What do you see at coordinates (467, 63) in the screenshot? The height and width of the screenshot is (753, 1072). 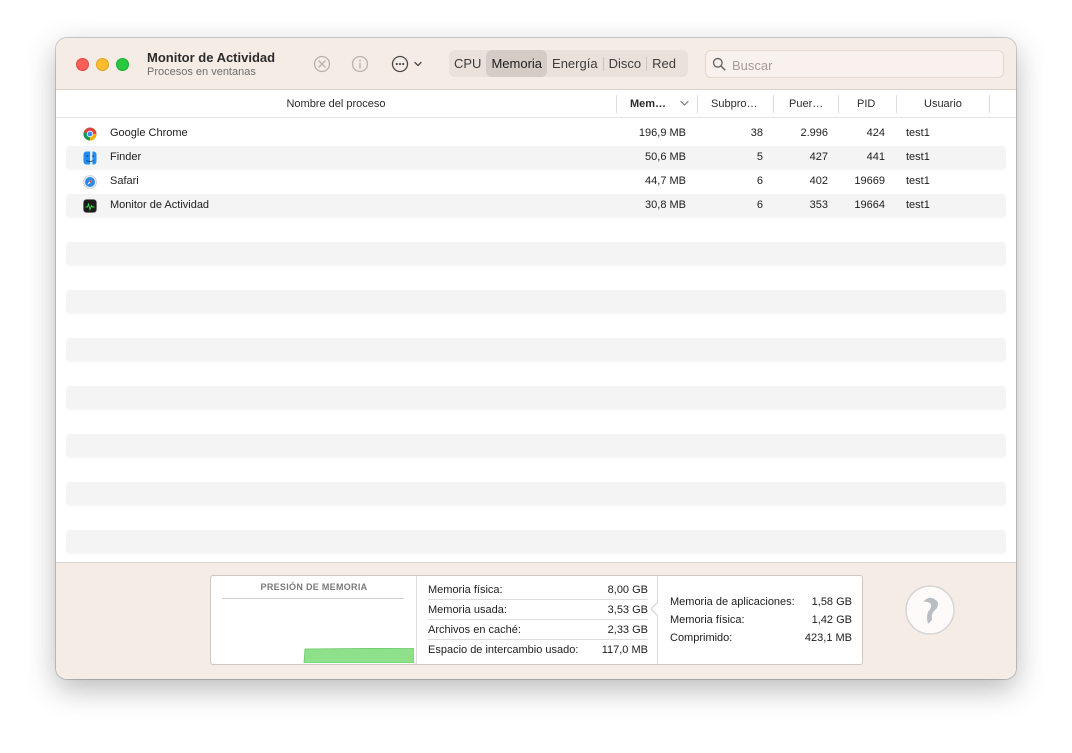 I see `tab-cpu: CPU` at bounding box center [467, 63].